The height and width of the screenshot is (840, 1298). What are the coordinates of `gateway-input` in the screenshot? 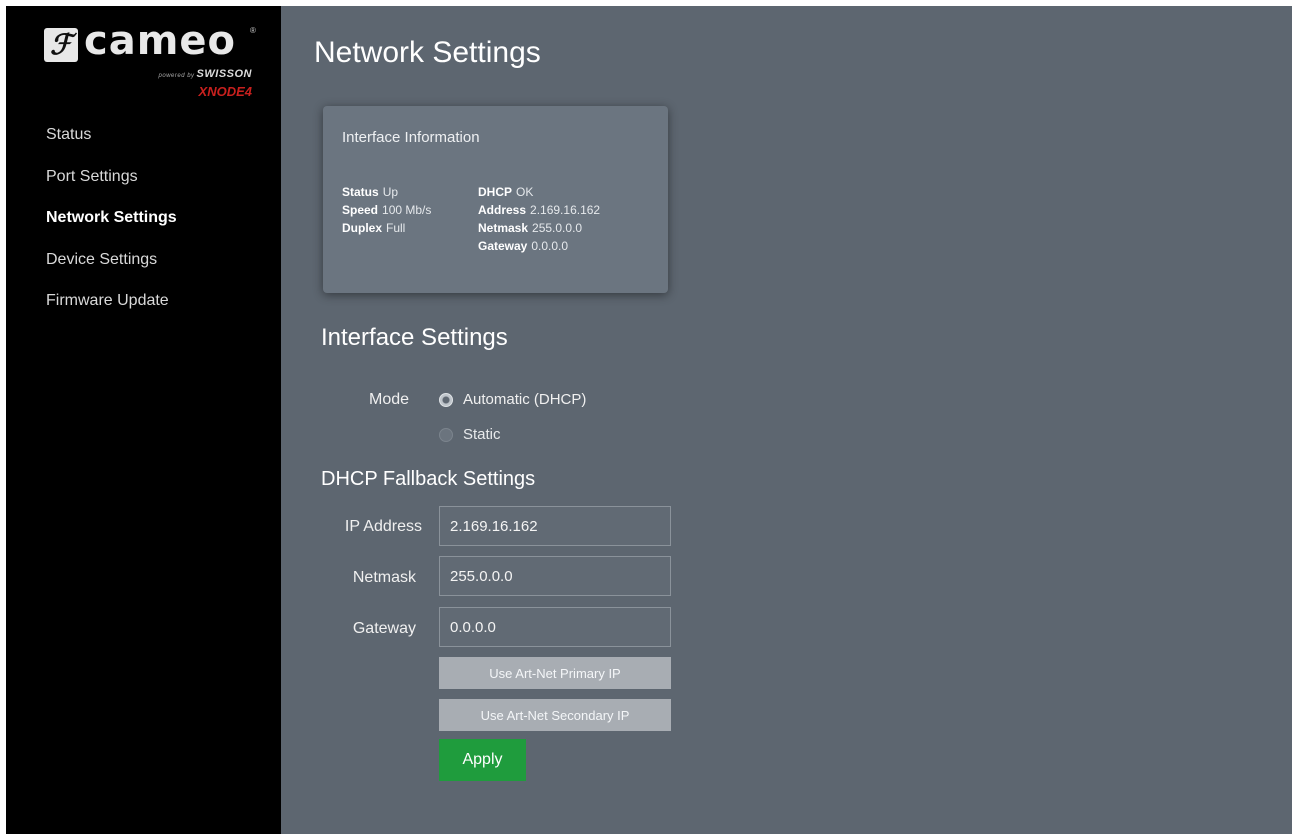 It's located at (555, 627).